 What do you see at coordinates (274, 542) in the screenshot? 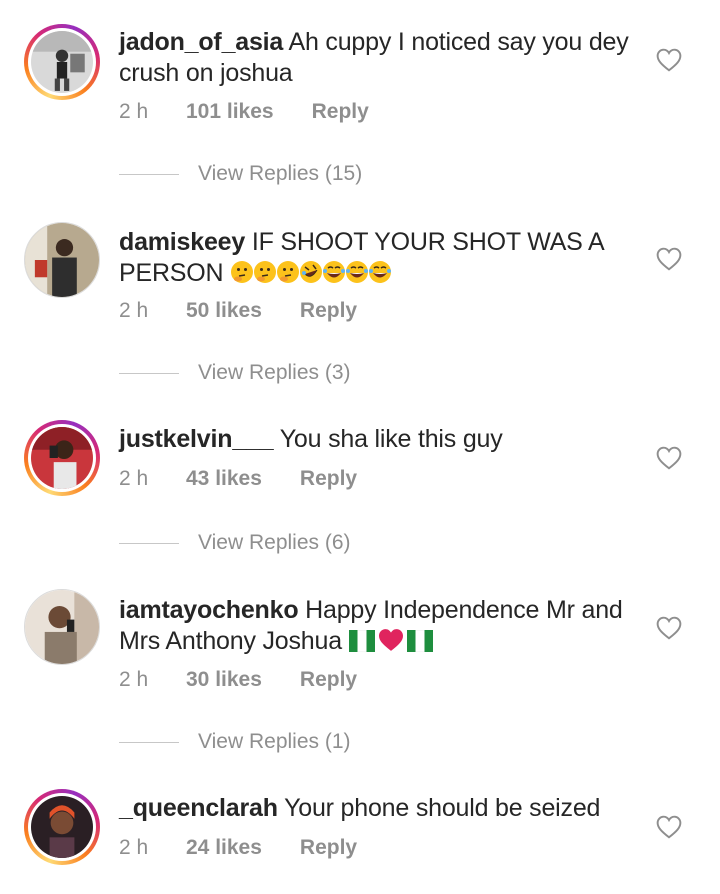
I see `view-replies-label: View Replies (6)` at bounding box center [274, 542].